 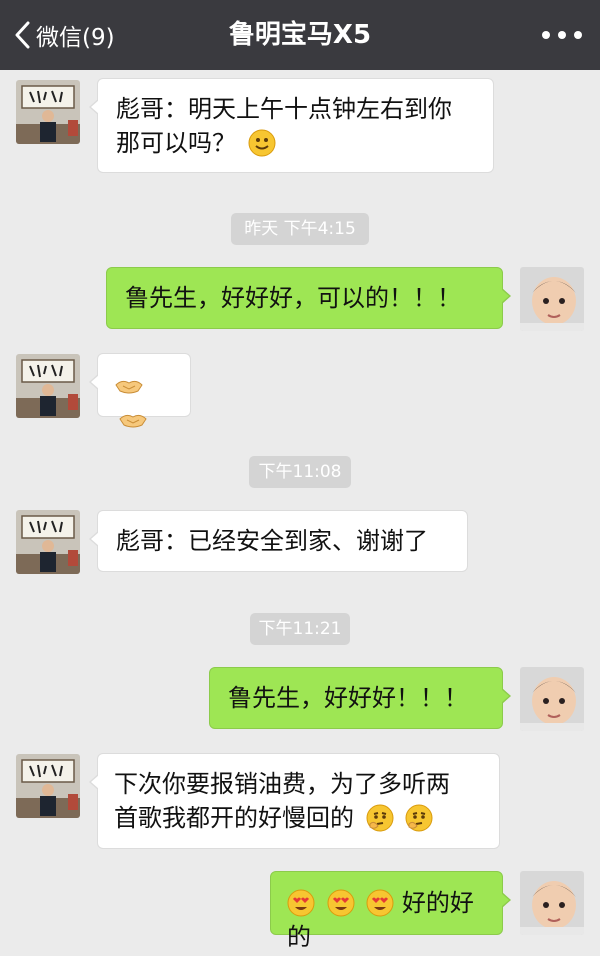 I want to click on message-text: 彪哥：明天上午十点钟左右到你, so click(x=284, y=109).